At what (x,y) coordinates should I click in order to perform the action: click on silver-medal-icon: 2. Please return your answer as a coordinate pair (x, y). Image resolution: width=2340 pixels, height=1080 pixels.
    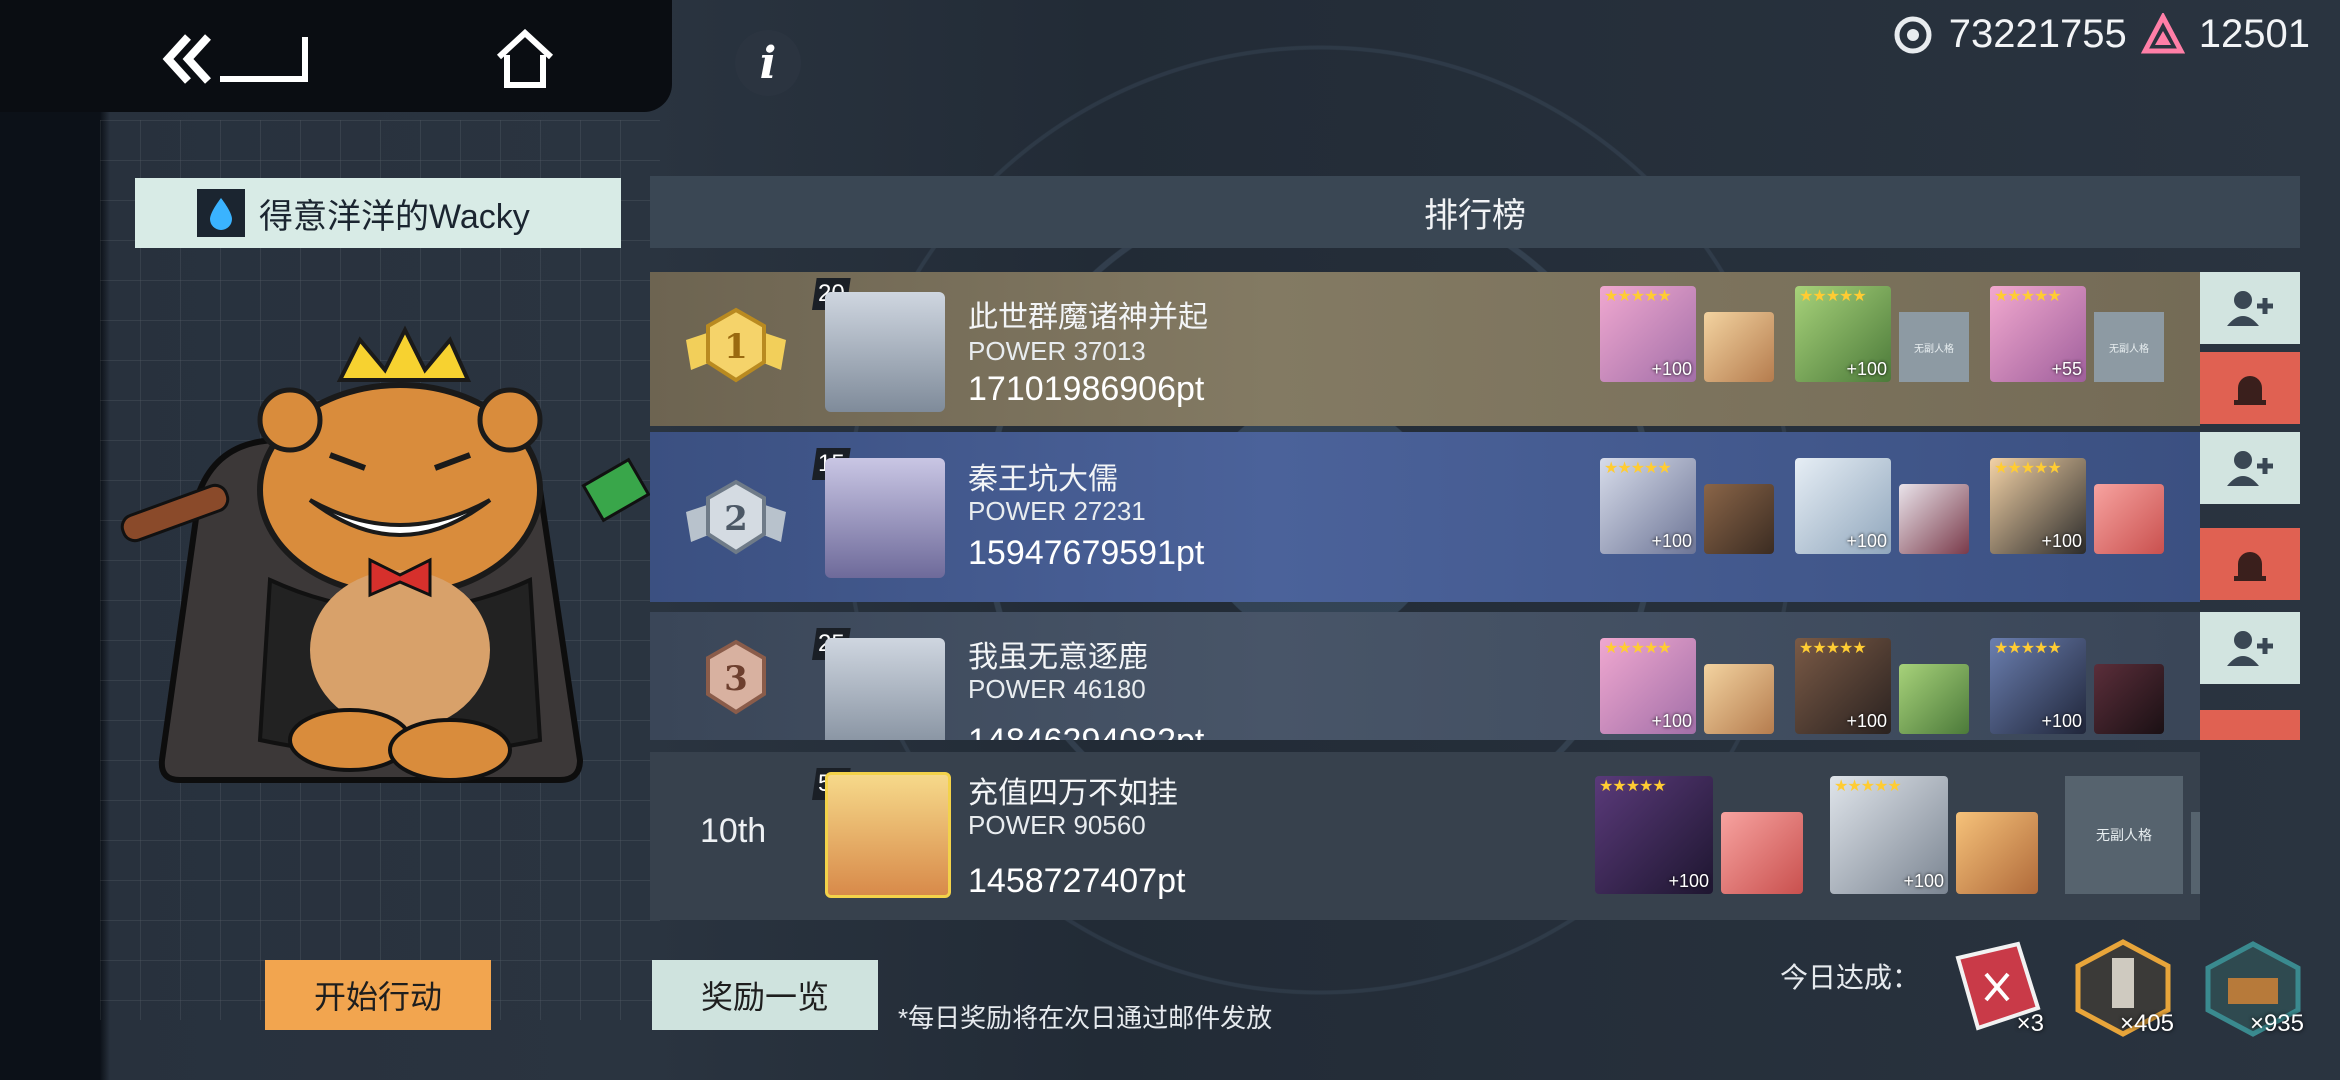
    Looking at the image, I should click on (736, 517).